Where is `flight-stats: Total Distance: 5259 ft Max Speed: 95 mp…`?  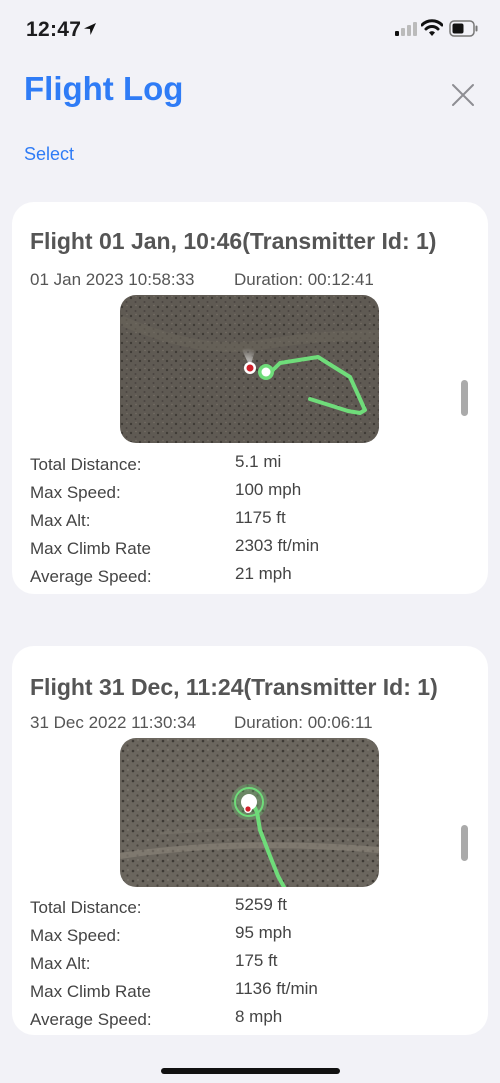
flight-stats: Total Distance: 5259 ft Max Speed: 95 mp… is located at coordinates (250, 965).